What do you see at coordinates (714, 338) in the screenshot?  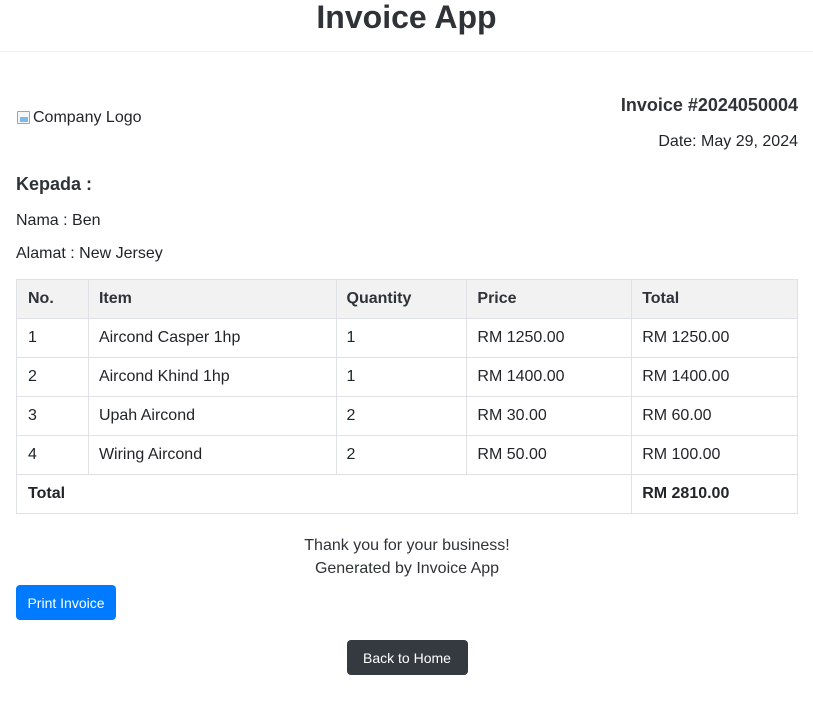 I see `cell-total: RM 1250.00` at bounding box center [714, 338].